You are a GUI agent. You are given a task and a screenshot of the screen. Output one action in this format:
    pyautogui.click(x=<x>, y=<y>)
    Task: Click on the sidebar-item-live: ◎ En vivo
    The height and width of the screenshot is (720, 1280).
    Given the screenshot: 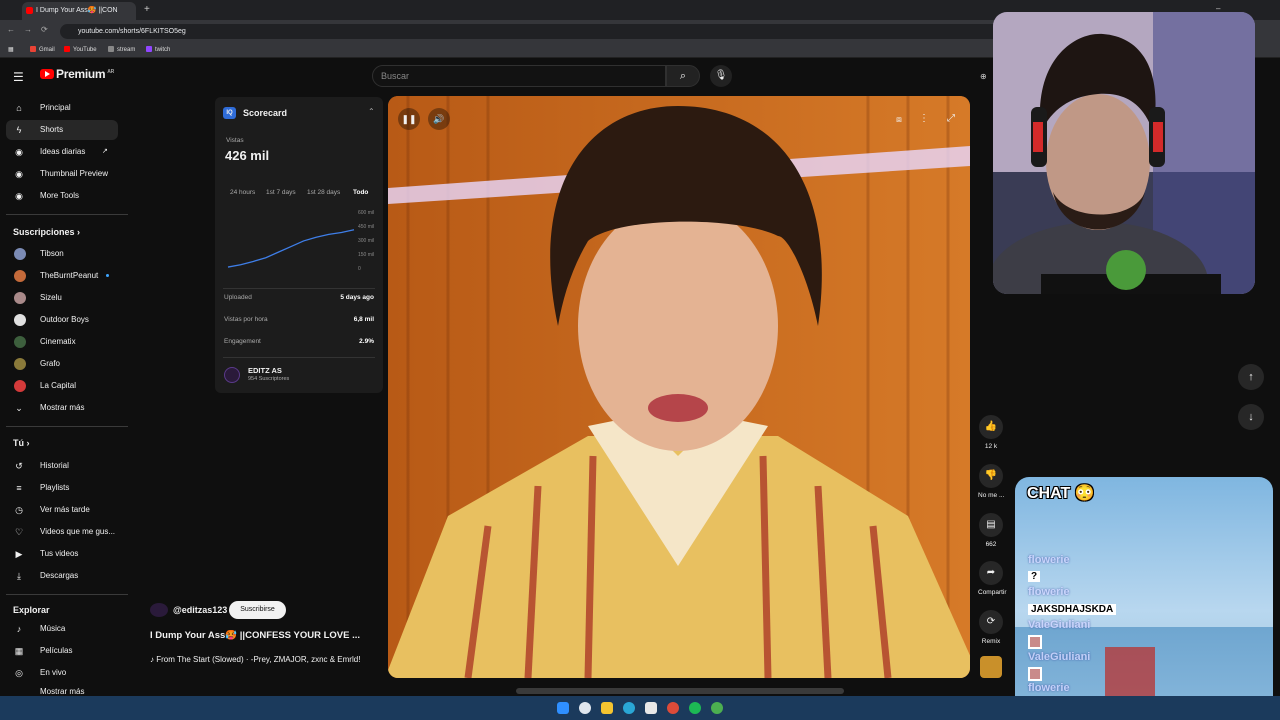 What is the action you would take?
    pyautogui.click(x=62, y=673)
    